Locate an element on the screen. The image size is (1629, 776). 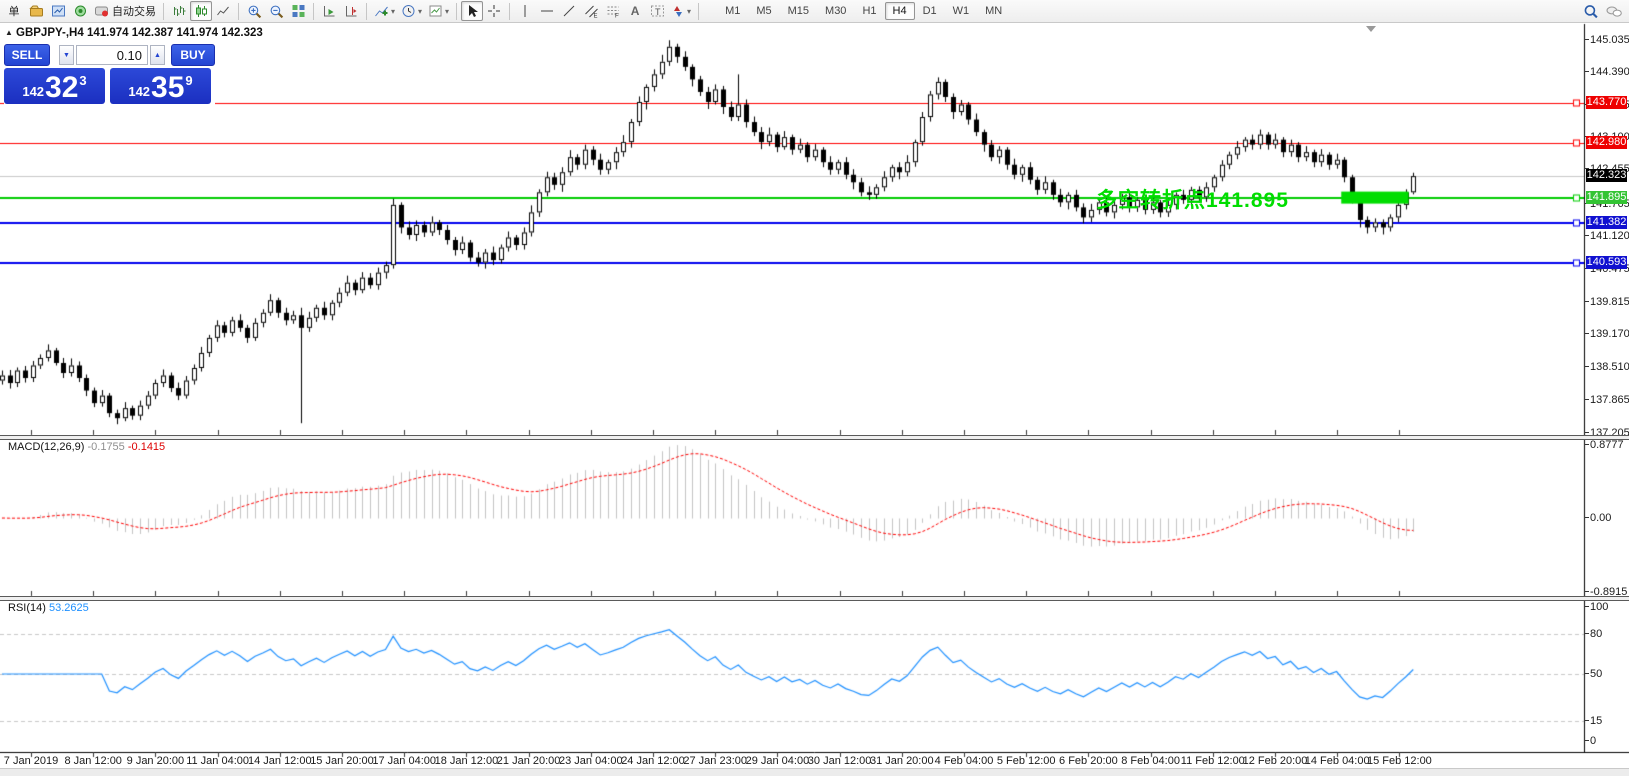
time-axis-label: 24 Jan 12:00 is located at coordinates (653, 761).